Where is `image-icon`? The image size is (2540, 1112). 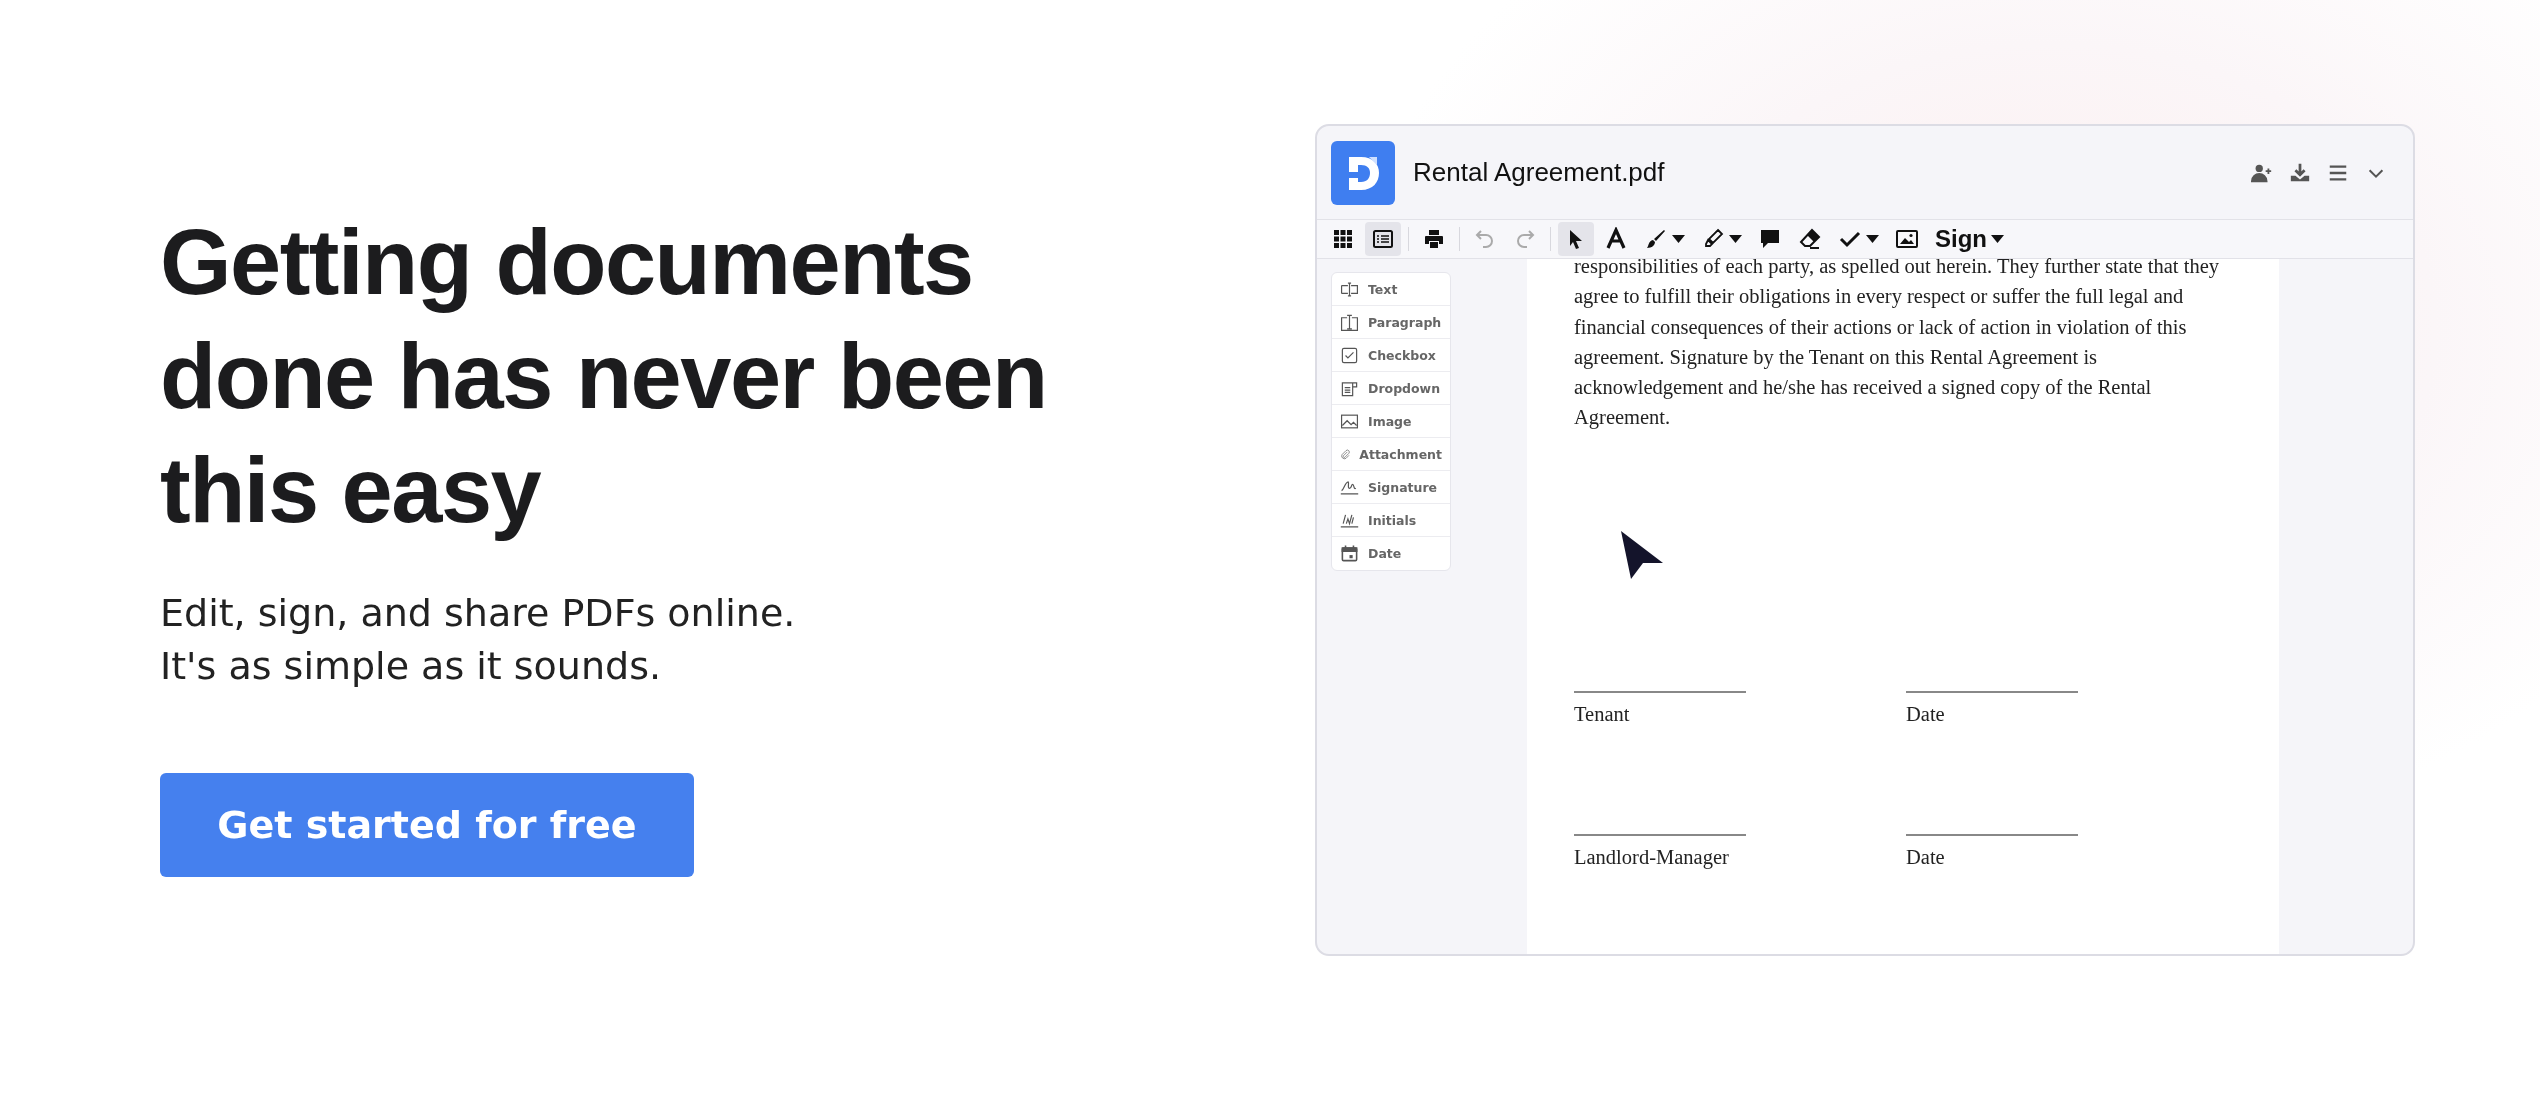 image-icon is located at coordinates (1907, 239).